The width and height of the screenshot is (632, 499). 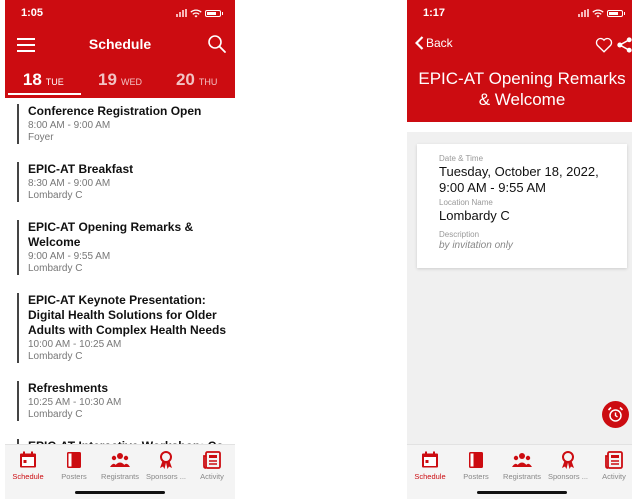 What do you see at coordinates (419, 43) in the screenshot?
I see `chevron-left-icon` at bounding box center [419, 43].